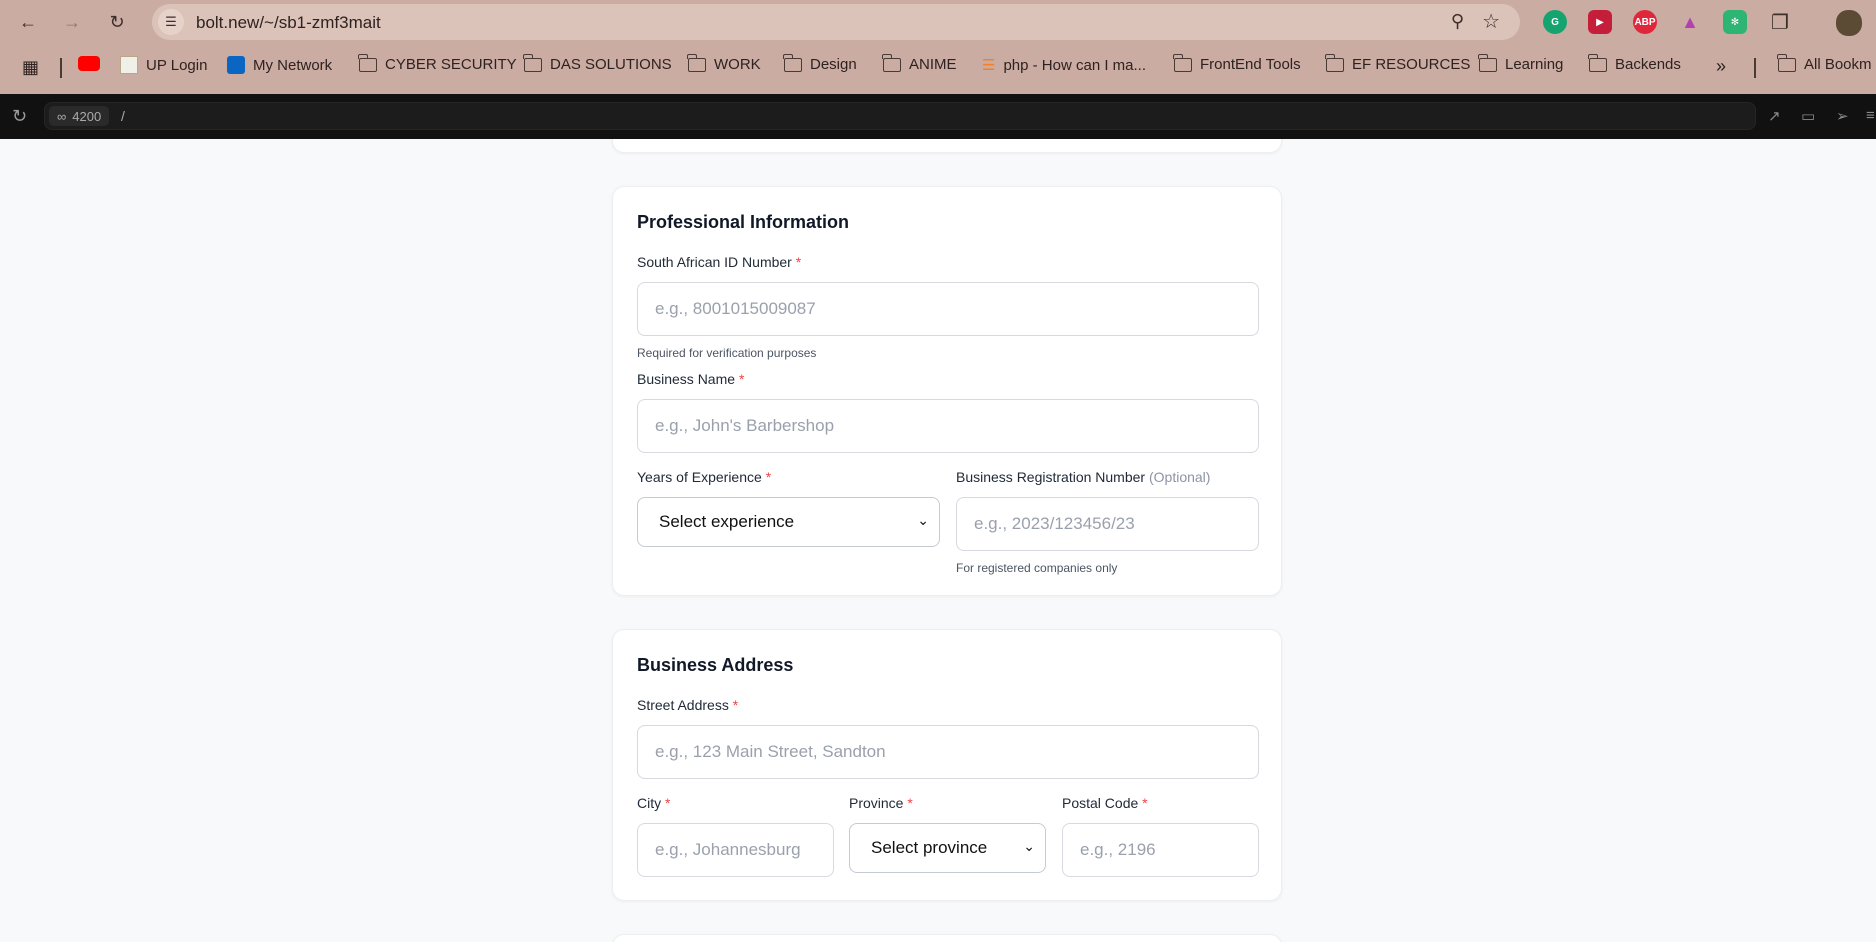  What do you see at coordinates (820, 63) in the screenshot?
I see `bookmark-design: Design` at bounding box center [820, 63].